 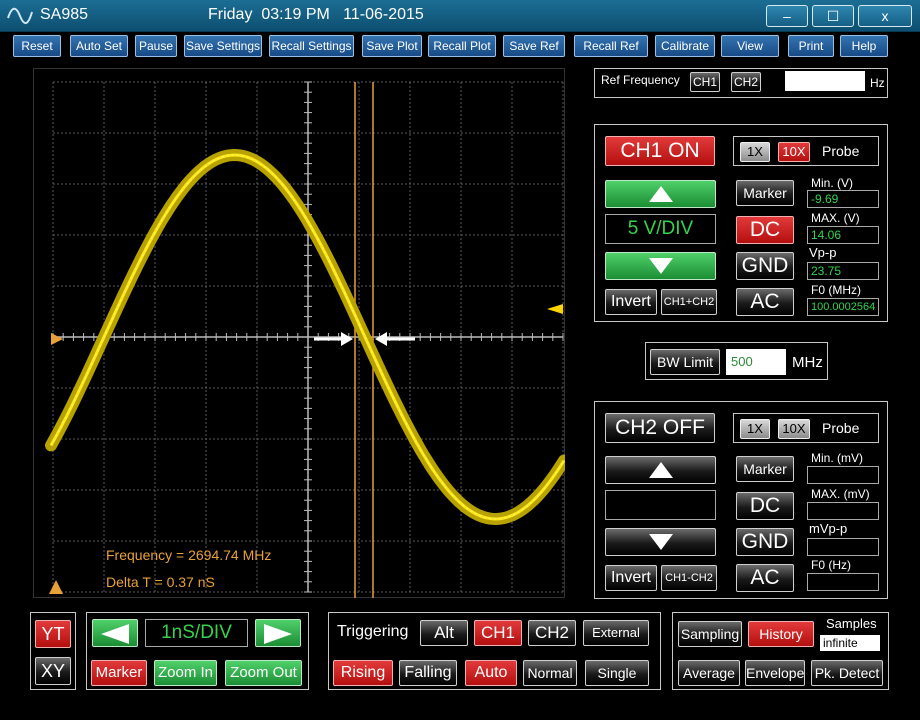 What do you see at coordinates (843, 235) in the screenshot?
I see `ch1-max-value: 14.06` at bounding box center [843, 235].